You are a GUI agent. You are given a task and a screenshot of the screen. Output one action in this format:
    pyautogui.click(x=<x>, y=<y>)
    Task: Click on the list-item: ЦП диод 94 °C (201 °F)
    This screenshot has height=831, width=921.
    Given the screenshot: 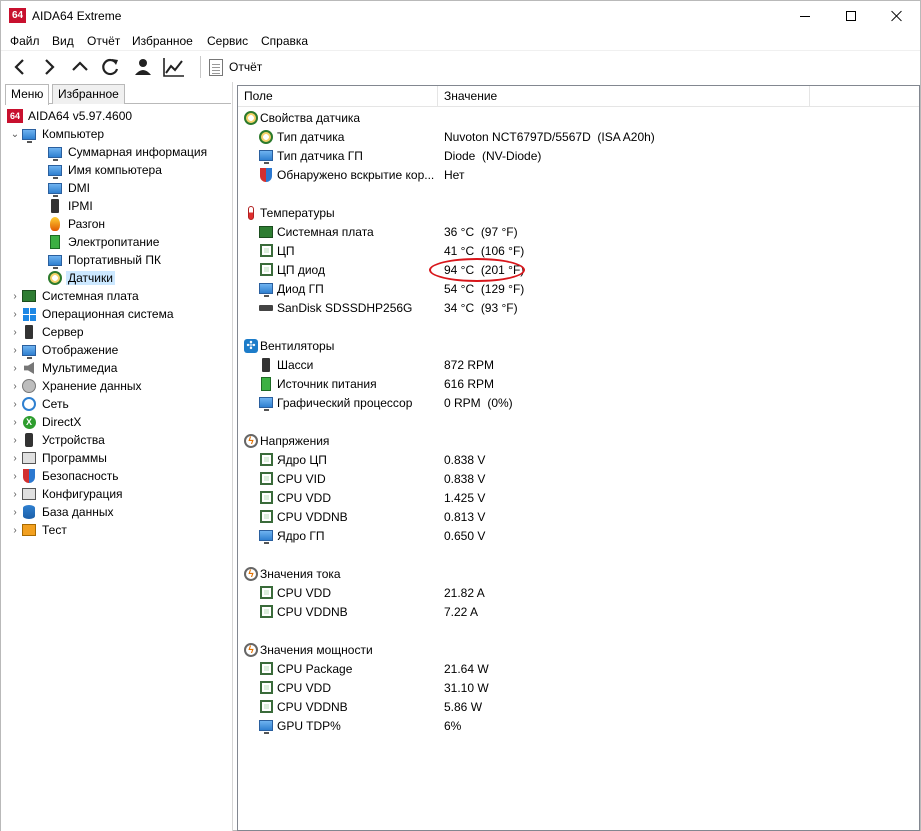 What is the action you would take?
    pyautogui.click(x=578, y=269)
    